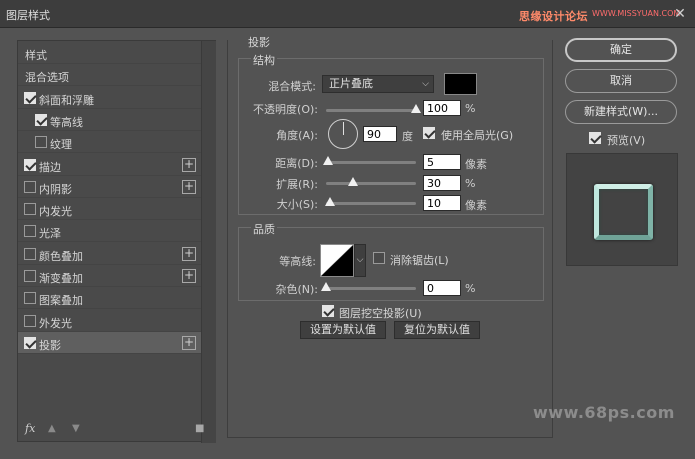  I want to click on opacity-slider-thumb, so click(416, 108).